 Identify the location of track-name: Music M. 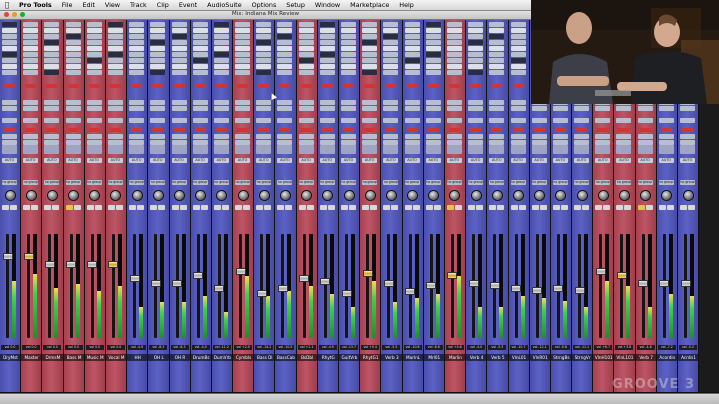
(94, 357).